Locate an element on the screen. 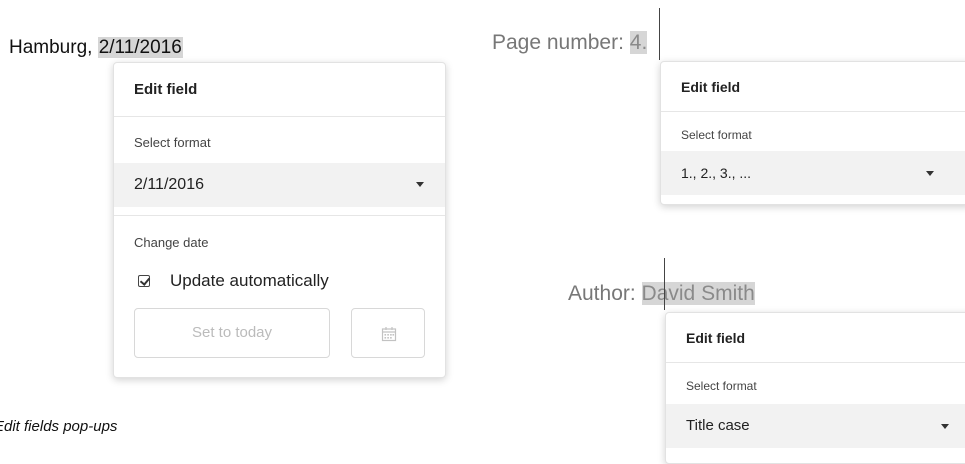 The image size is (965, 464). author-edit-popup: Edit field Select format Title case is located at coordinates (815, 388).